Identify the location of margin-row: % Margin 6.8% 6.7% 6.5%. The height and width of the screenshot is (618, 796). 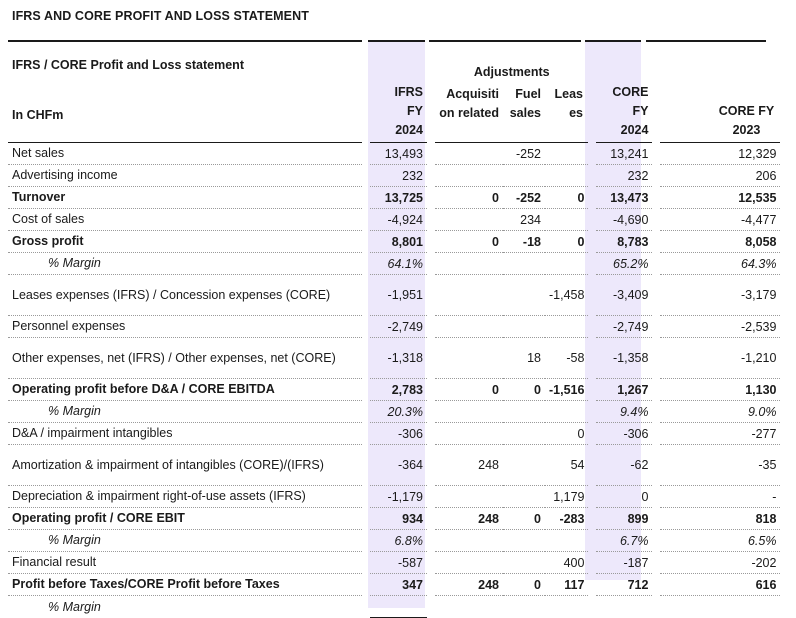
(394, 541).